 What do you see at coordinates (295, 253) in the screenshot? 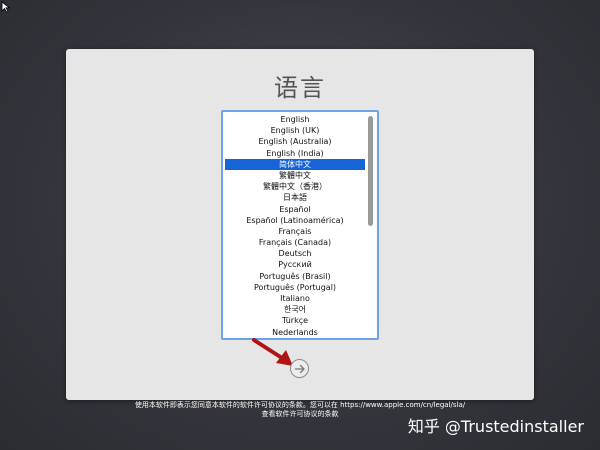
I see `language-option: Deutsch` at bounding box center [295, 253].